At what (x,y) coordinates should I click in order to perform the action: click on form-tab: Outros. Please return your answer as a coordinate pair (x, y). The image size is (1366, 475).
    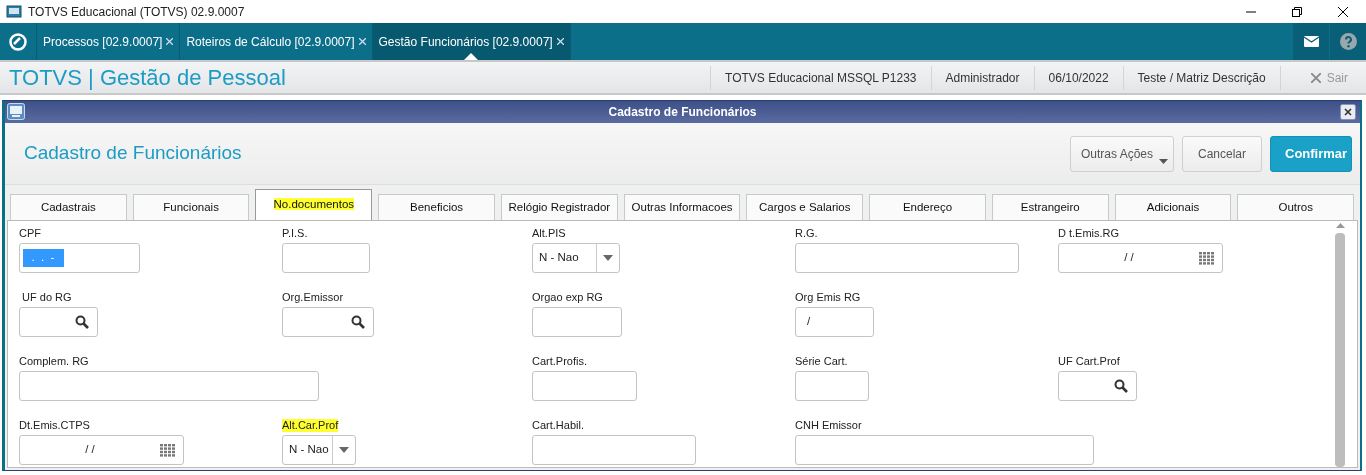
    Looking at the image, I should click on (1296, 207).